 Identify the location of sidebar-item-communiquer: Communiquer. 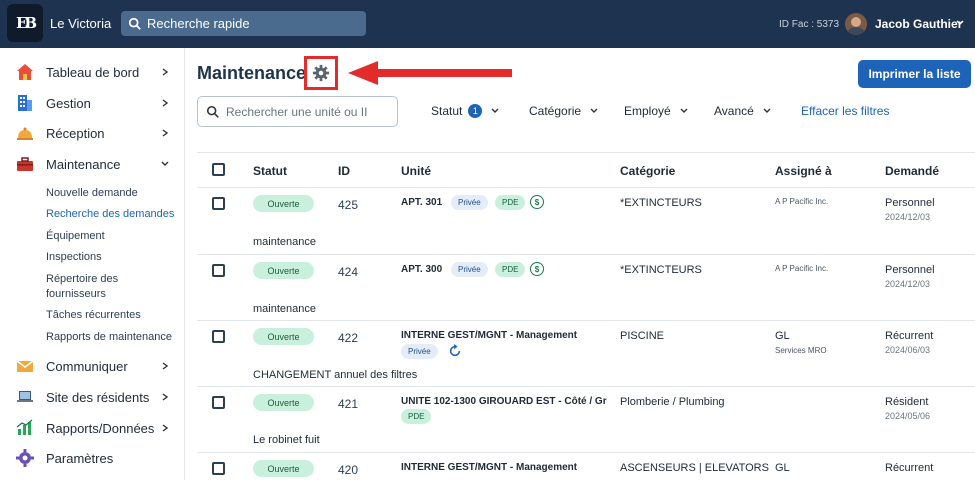
(92, 366).